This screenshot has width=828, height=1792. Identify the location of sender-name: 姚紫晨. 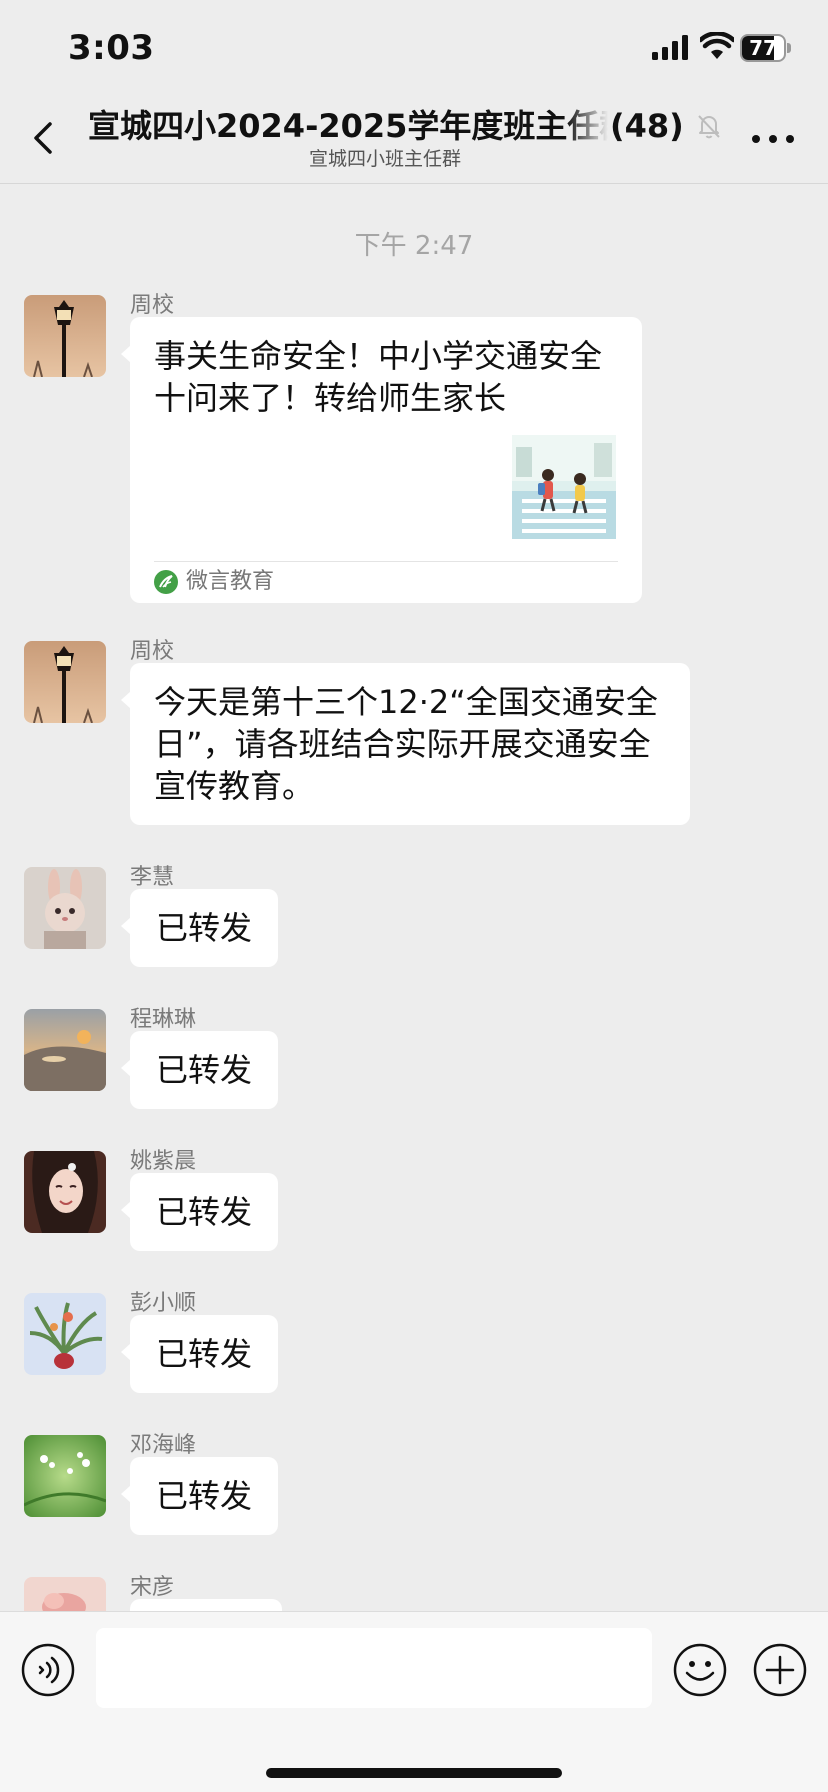
(163, 1161).